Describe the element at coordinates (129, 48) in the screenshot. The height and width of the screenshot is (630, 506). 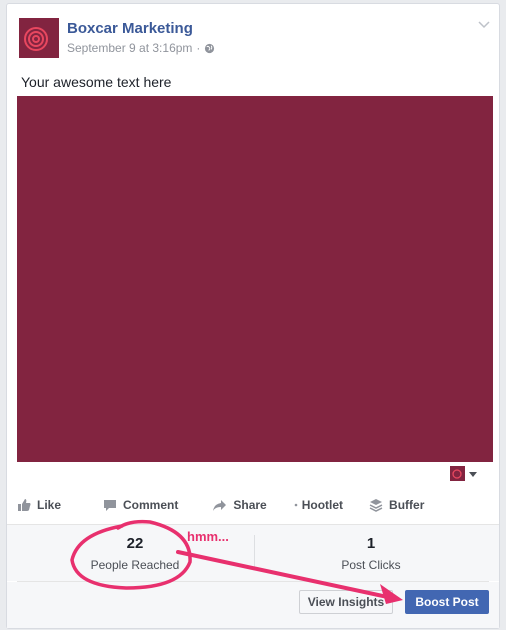
I see `post-timestamp: September 9 at 3:16pm` at that location.